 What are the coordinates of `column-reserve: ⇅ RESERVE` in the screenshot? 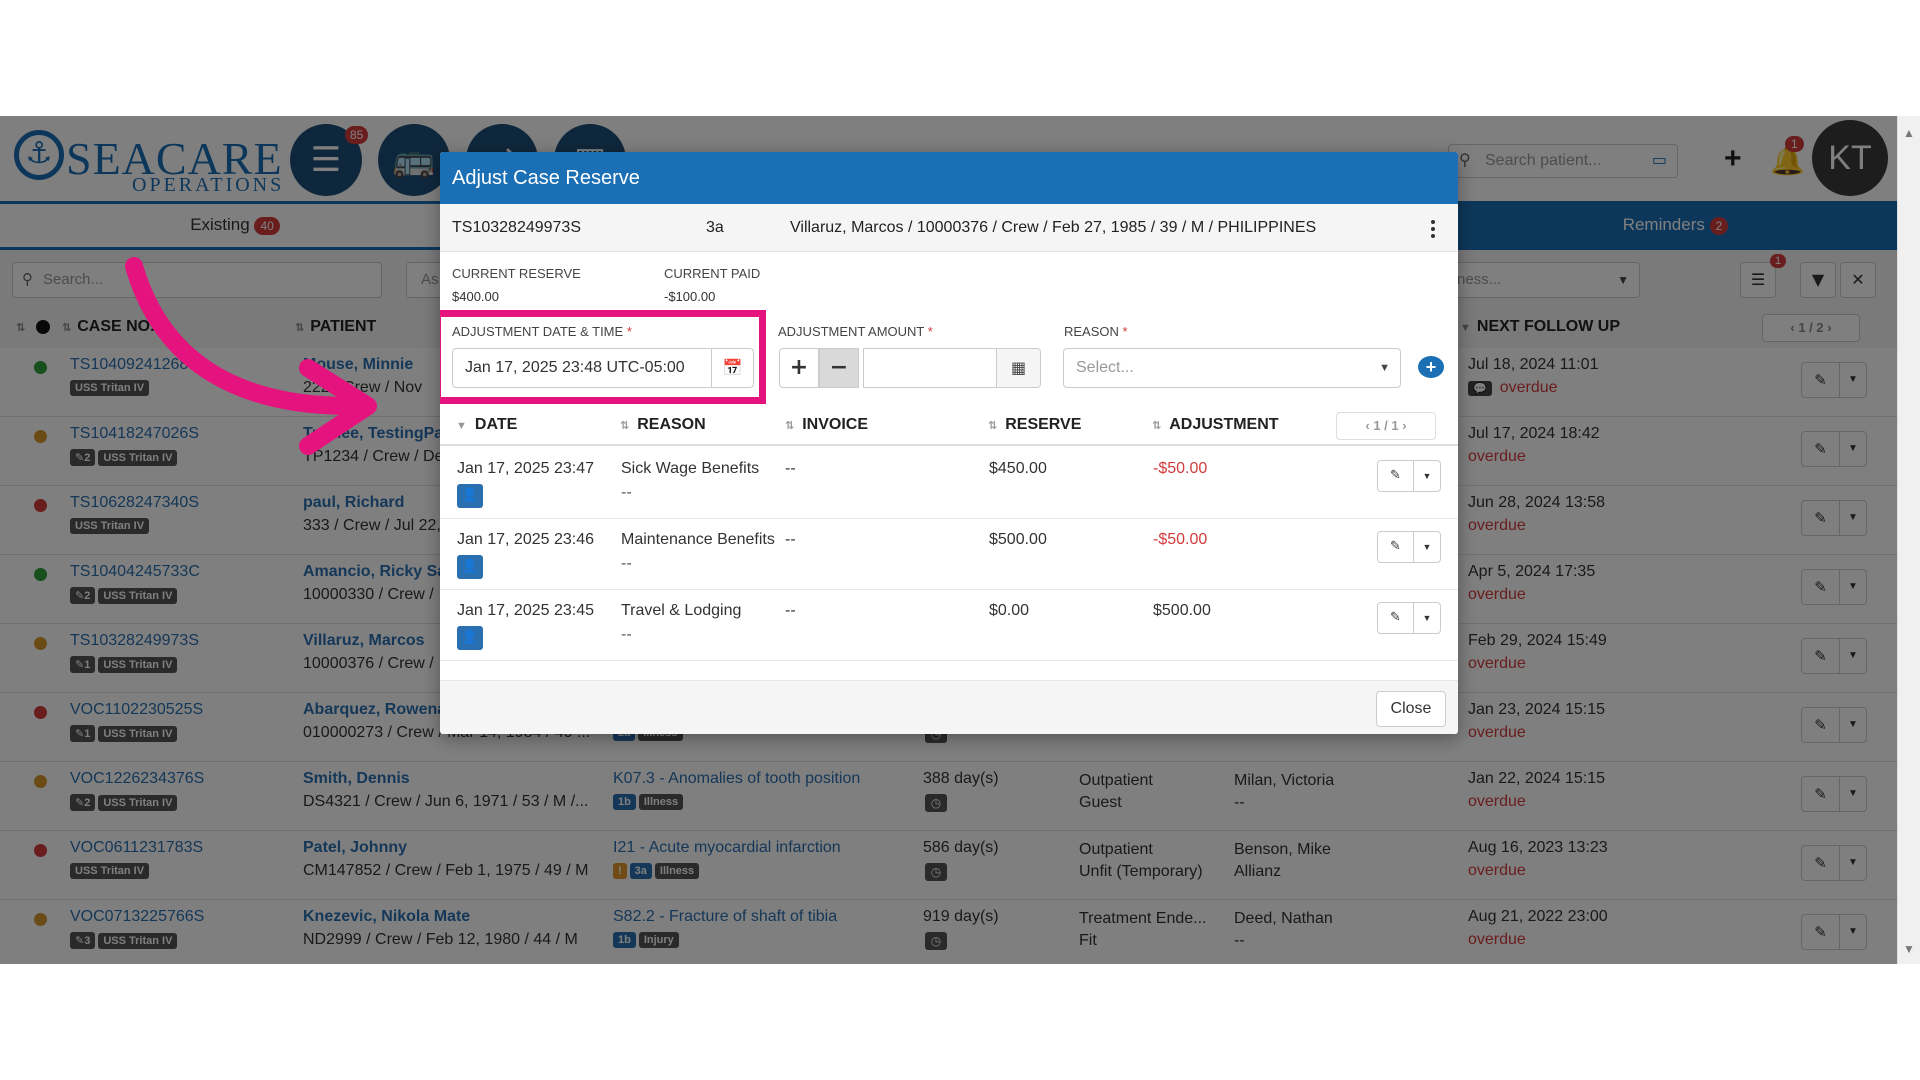 It's located at (1034, 425).